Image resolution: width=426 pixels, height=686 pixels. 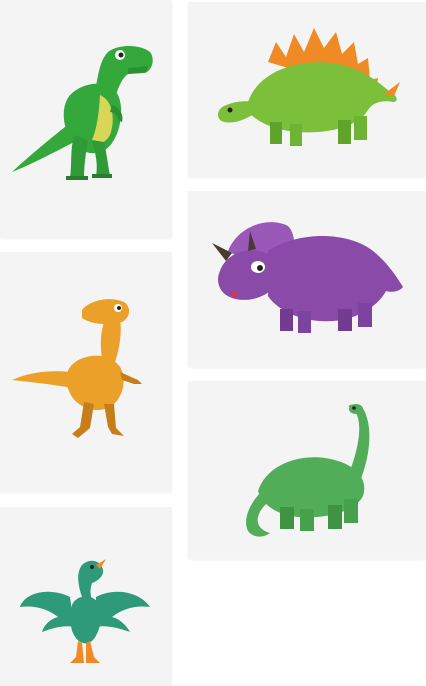 I want to click on brontosaurus-icon, so click(x=308, y=470).